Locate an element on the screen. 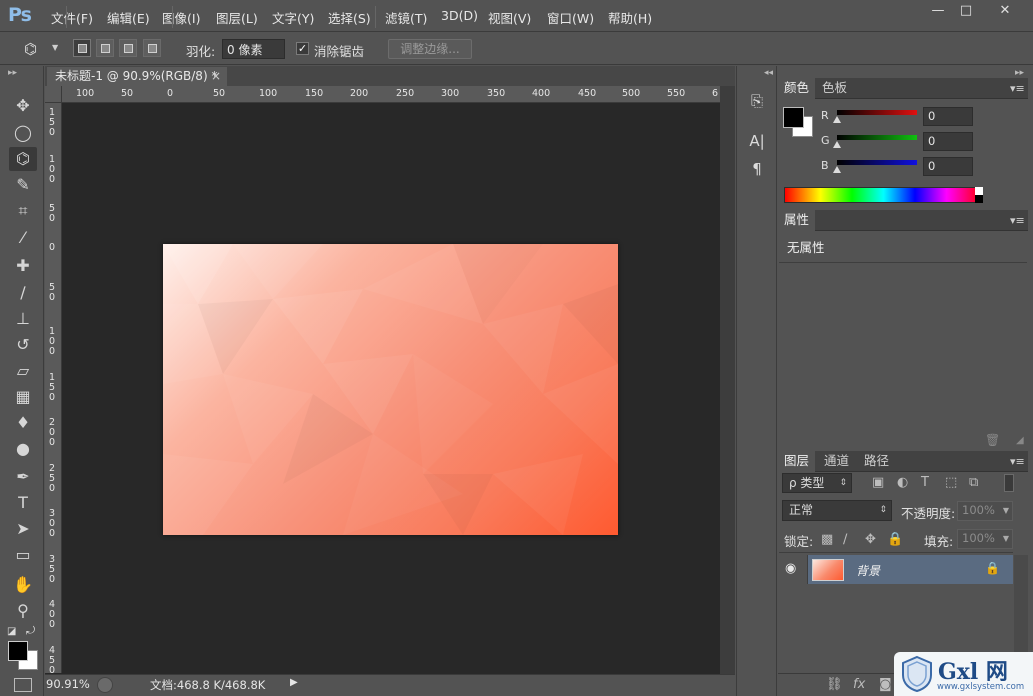 The height and width of the screenshot is (696, 1033). quick-selection-tool: ✎ is located at coordinates (23, 185).